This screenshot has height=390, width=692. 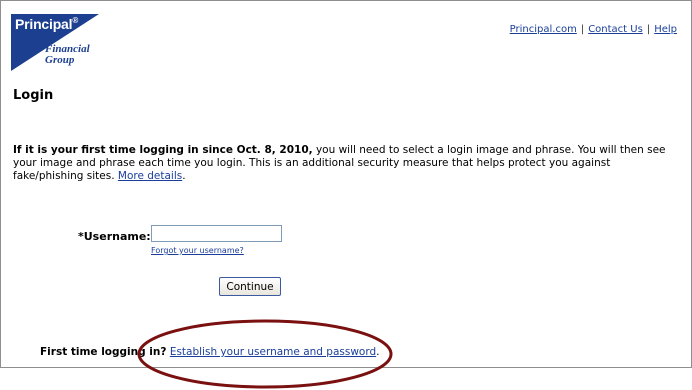 What do you see at coordinates (103, 352) in the screenshot?
I see `first-time-label: First time logging in?` at bounding box center [103, 352].